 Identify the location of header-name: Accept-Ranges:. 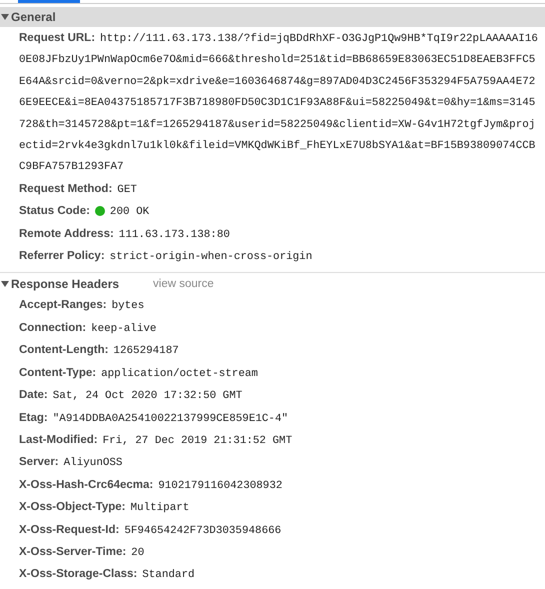
(63, 305).